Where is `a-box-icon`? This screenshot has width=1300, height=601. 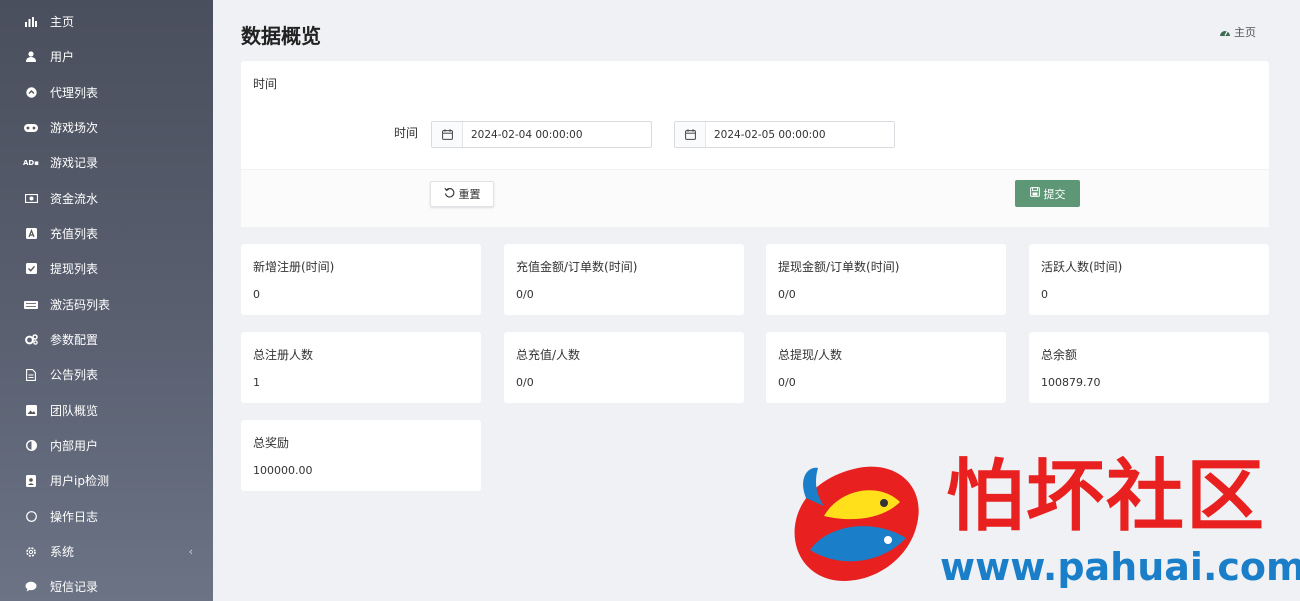
a-box-icon is located at coordinates (31, 234).